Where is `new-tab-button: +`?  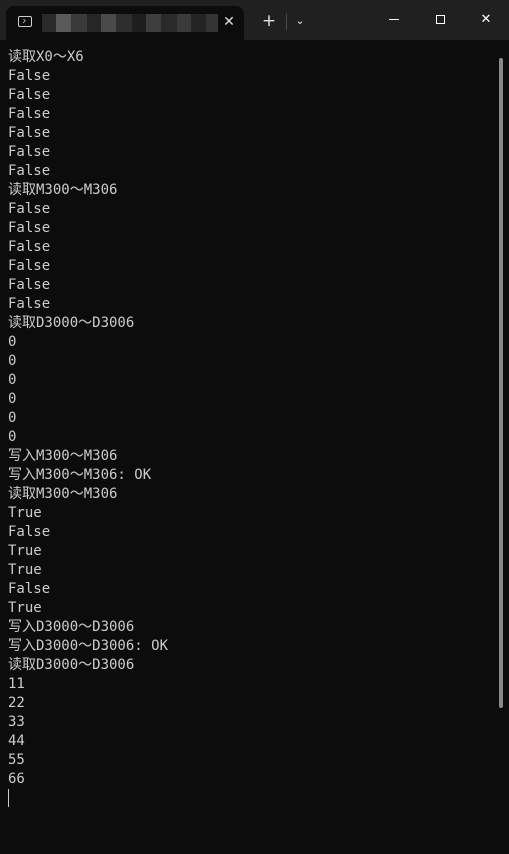 new-tab-button: + is located at coordinates (269, 21).